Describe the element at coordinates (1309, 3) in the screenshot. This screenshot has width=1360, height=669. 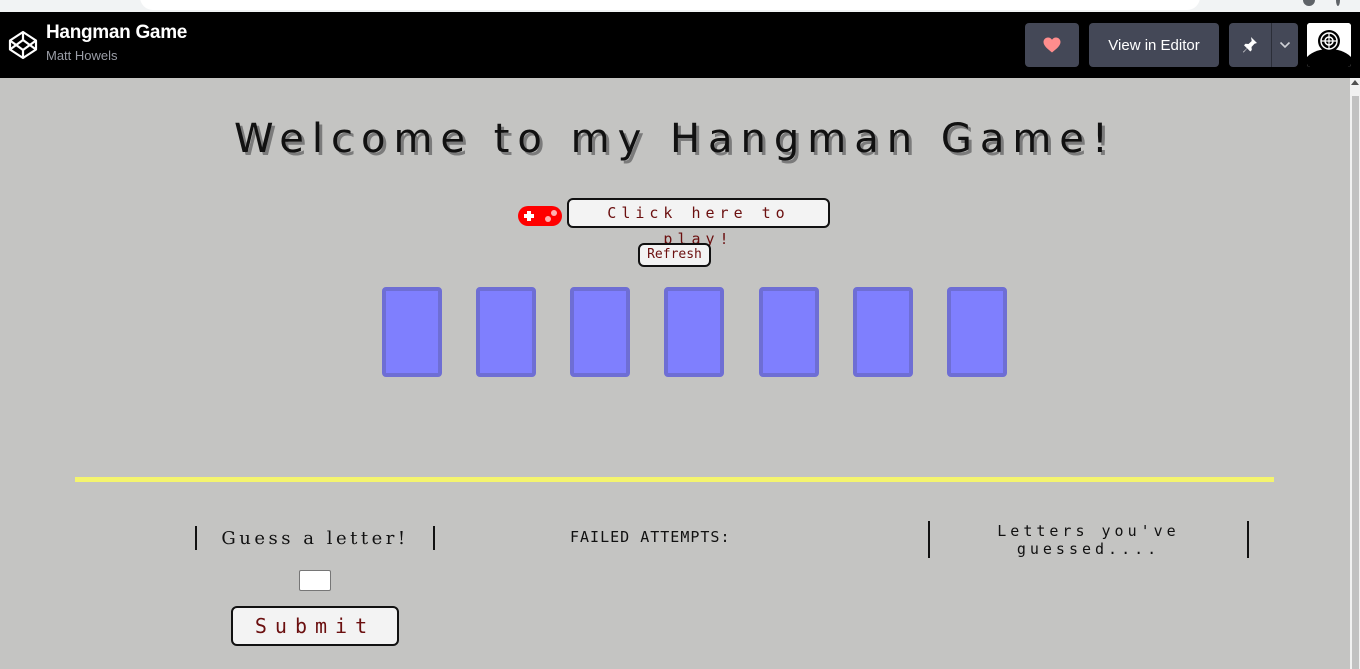
I see `profile-icon` at that location.